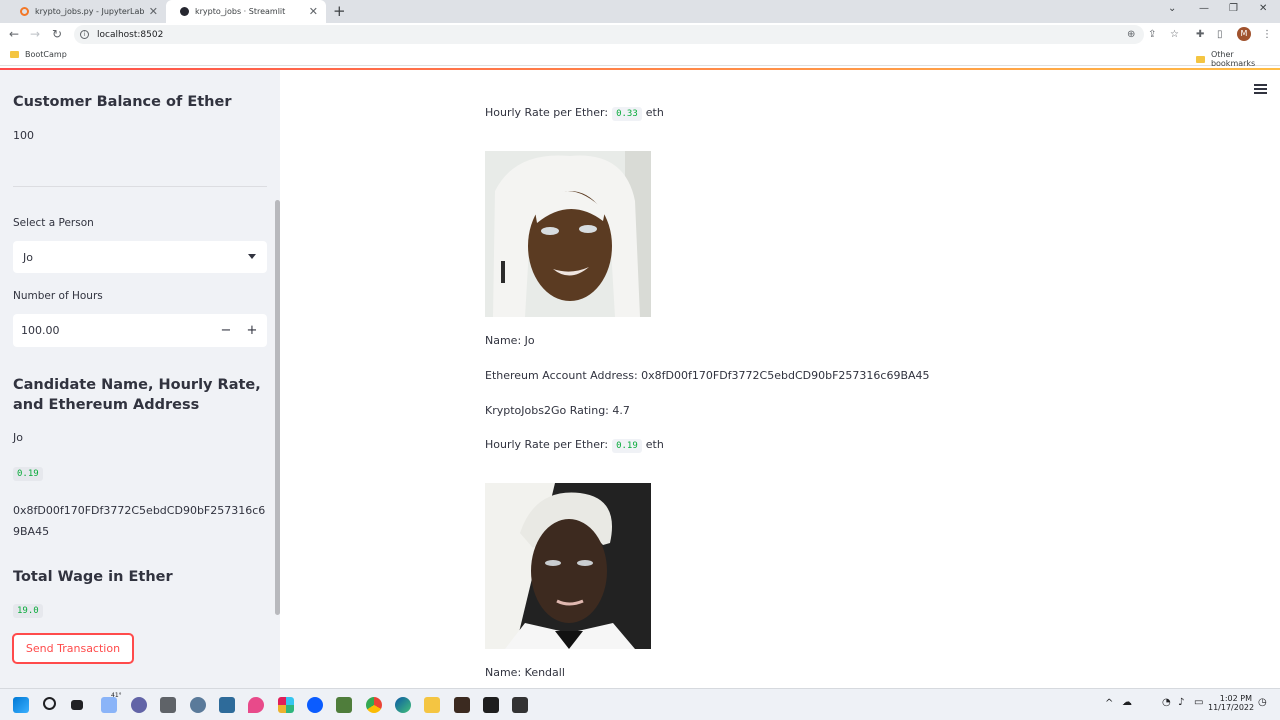 Image resolution: width=1280 pixels, height=720 pixels. Describe the element at coordinates (609, 34) in the screenshot. I see `omnibox: i localhost:8502` at that location.